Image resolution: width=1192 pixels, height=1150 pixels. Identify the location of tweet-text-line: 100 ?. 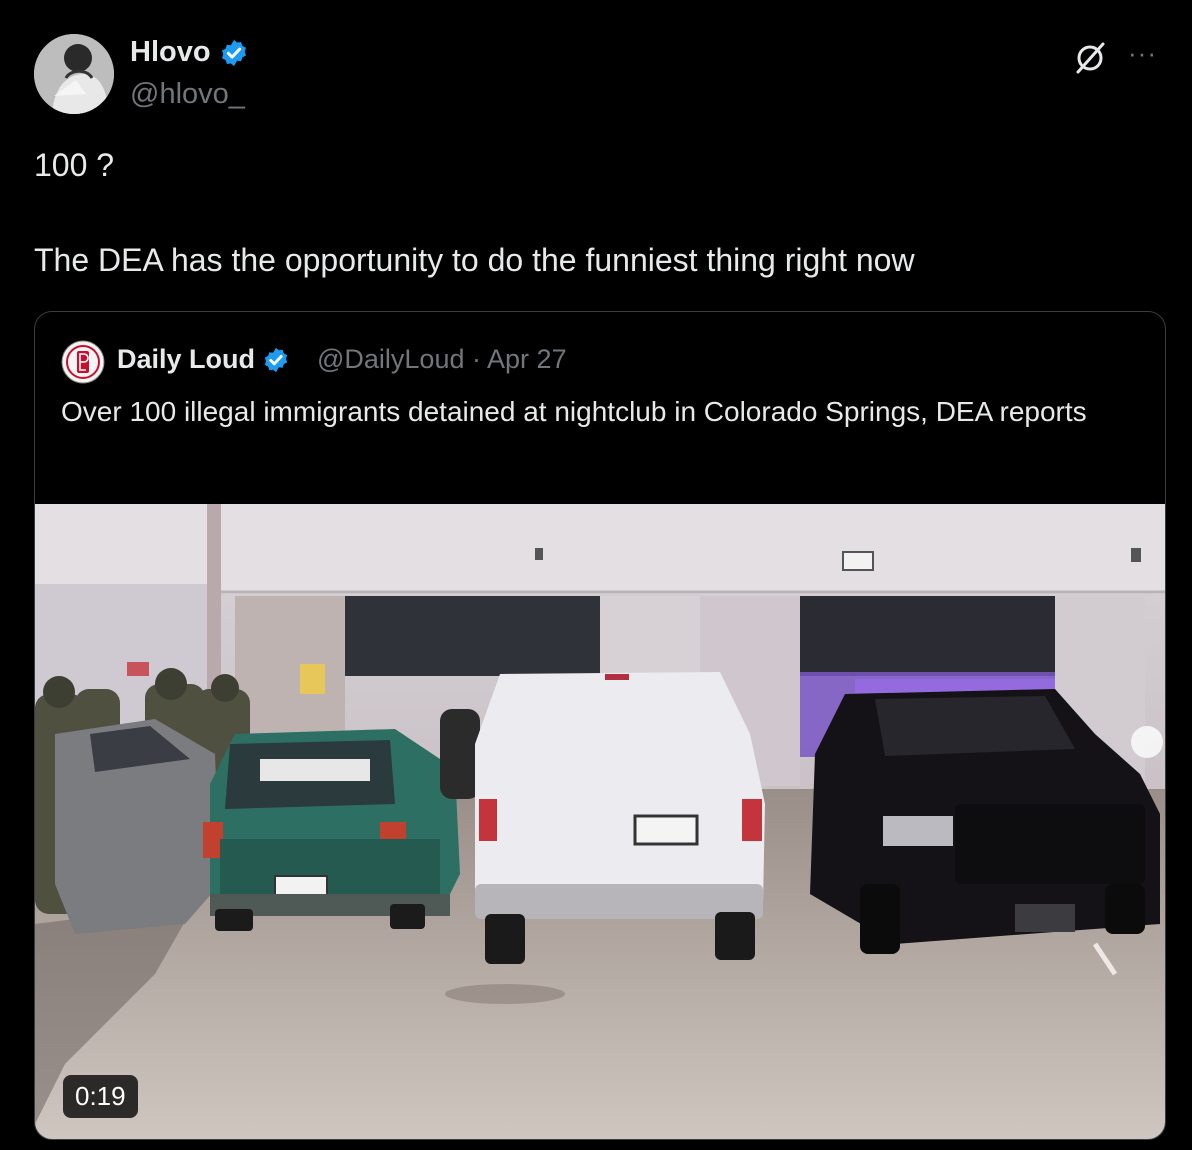
(74, 165).